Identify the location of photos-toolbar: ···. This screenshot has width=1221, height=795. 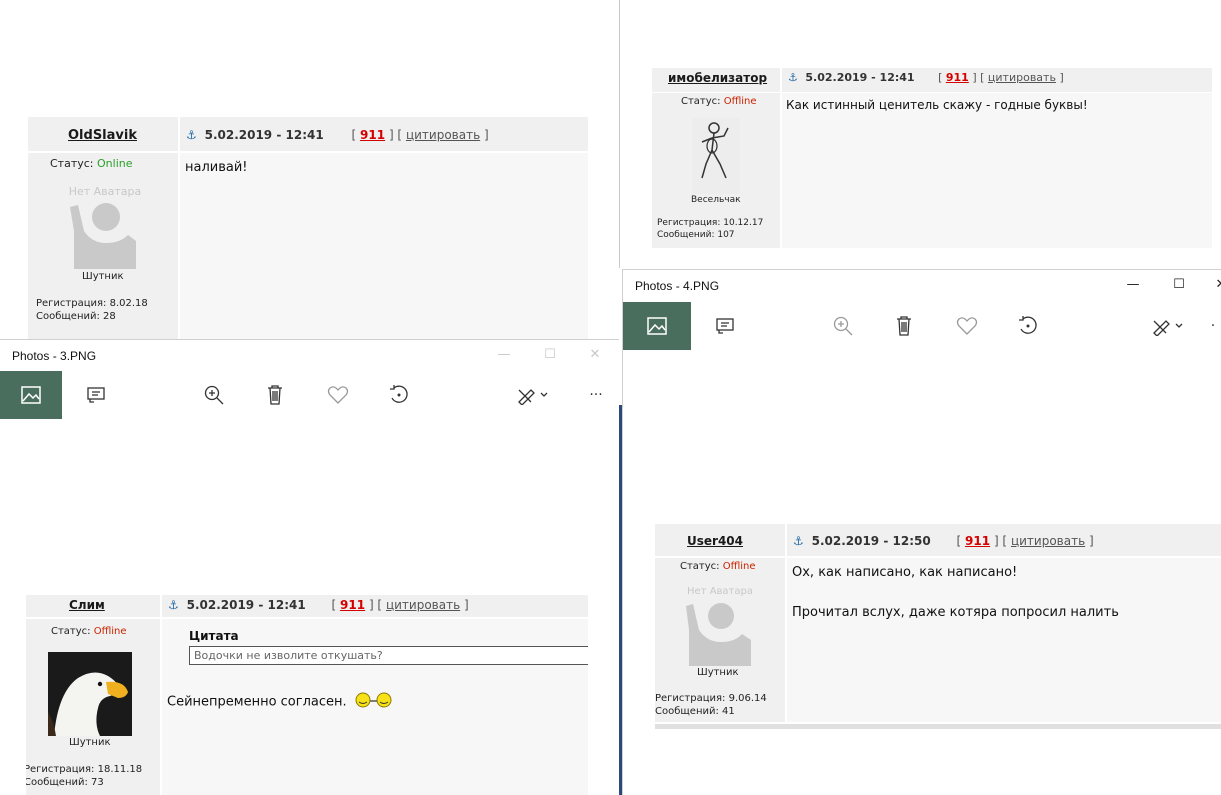
(309, 395).